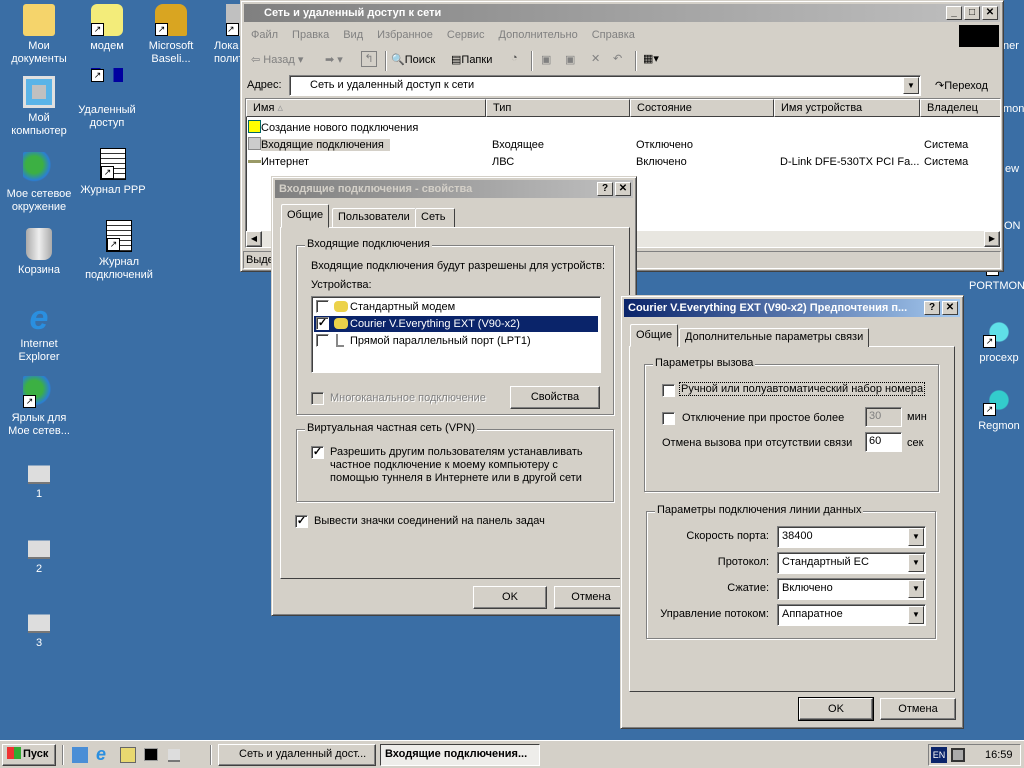 The image size is (1024, 768). I want to click on undo-button: ↶, so click(617, 58).